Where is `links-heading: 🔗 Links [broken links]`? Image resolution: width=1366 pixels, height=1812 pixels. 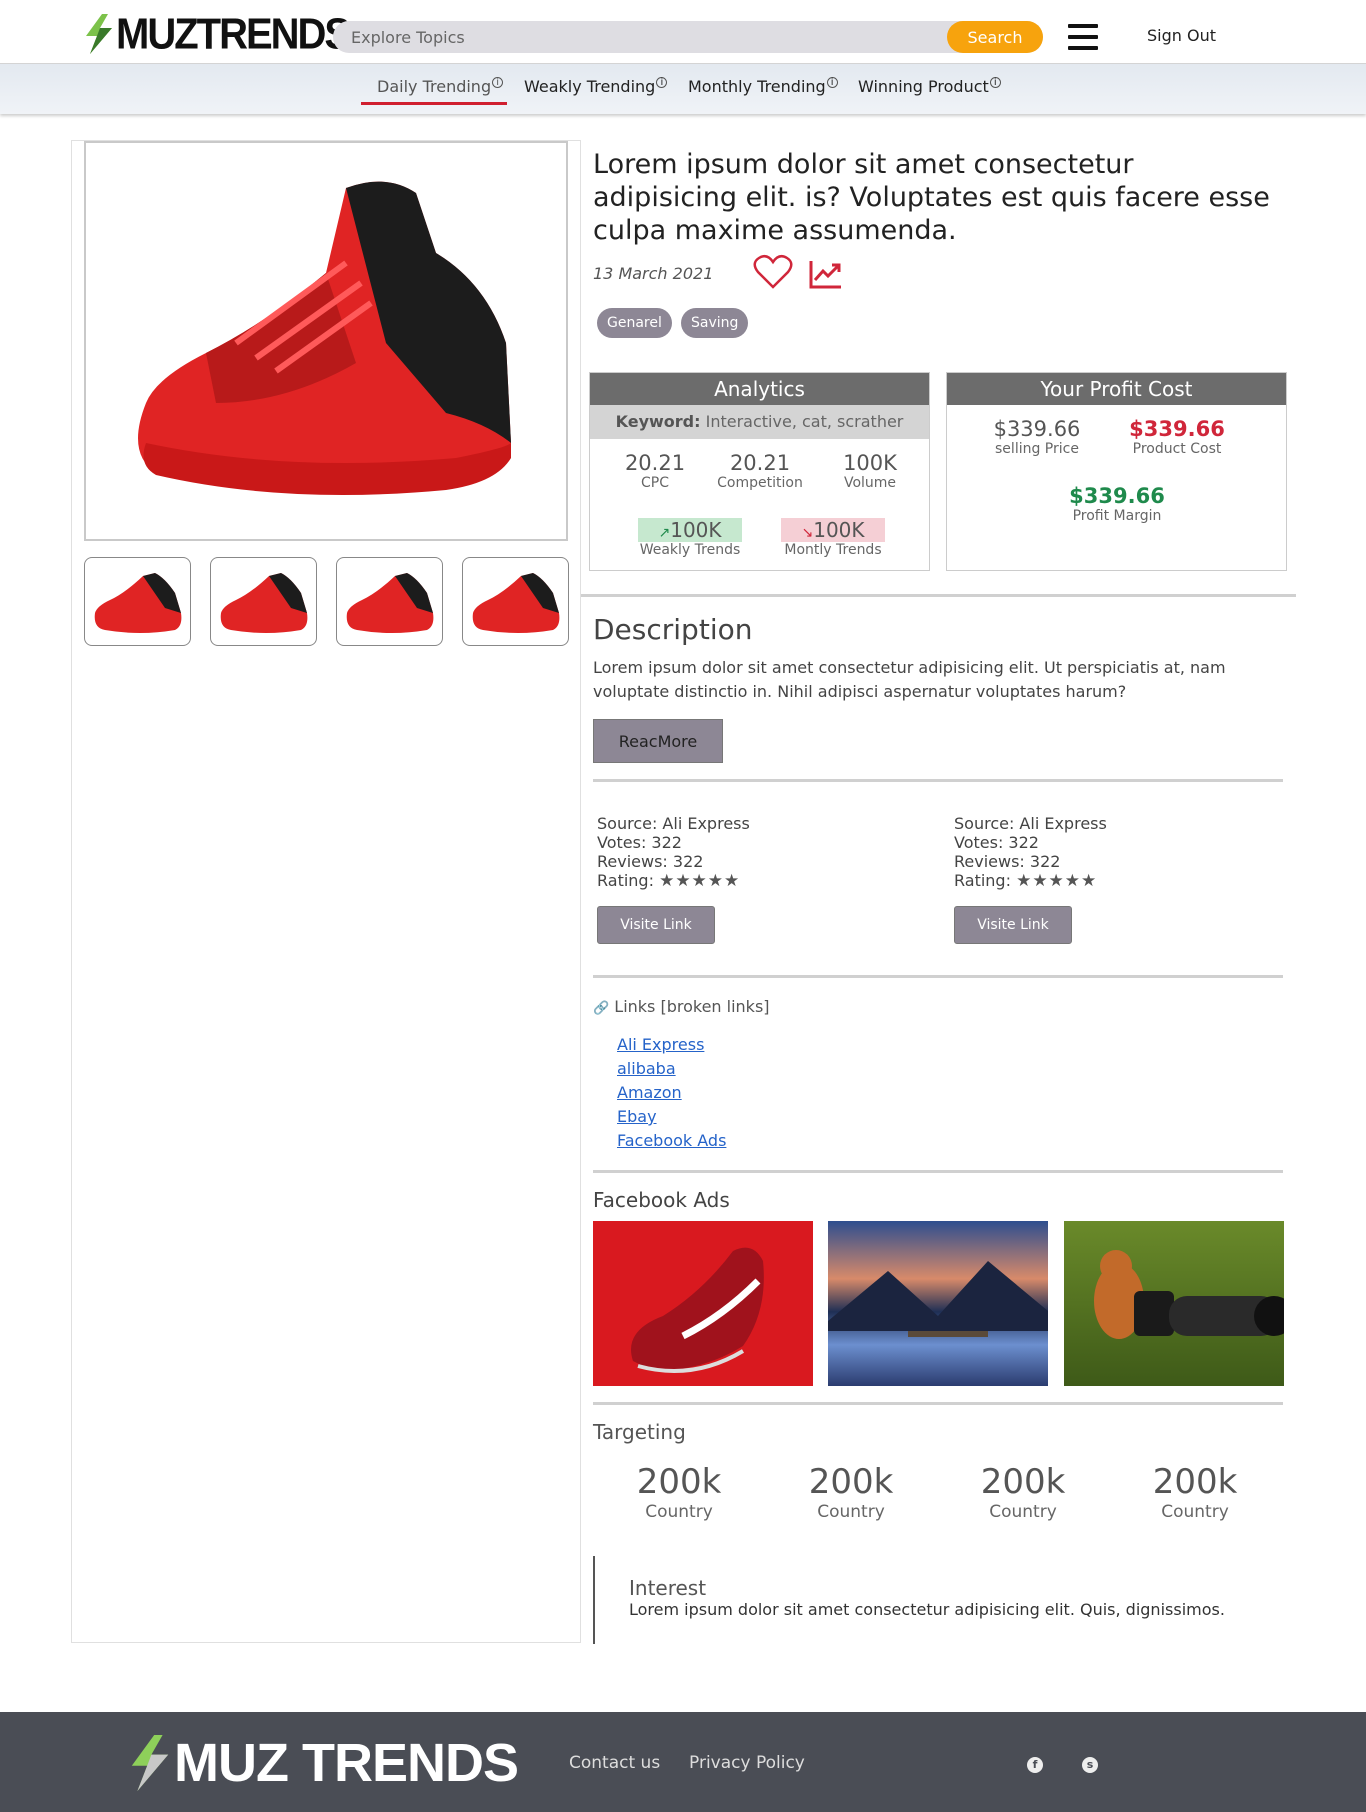
links-heading: 🔗 Links [broken links] is located at coordinates (681, 1006).